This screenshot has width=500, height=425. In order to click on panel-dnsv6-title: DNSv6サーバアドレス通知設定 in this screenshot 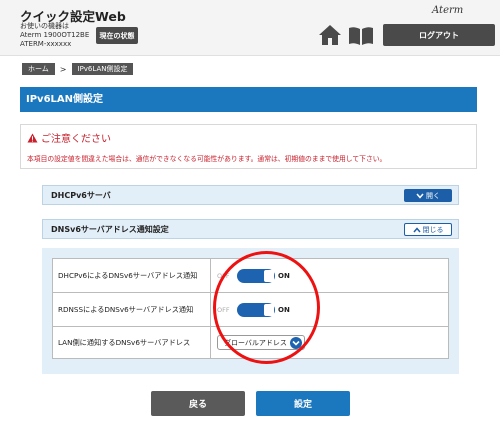, I will do `click(110, 229)`.